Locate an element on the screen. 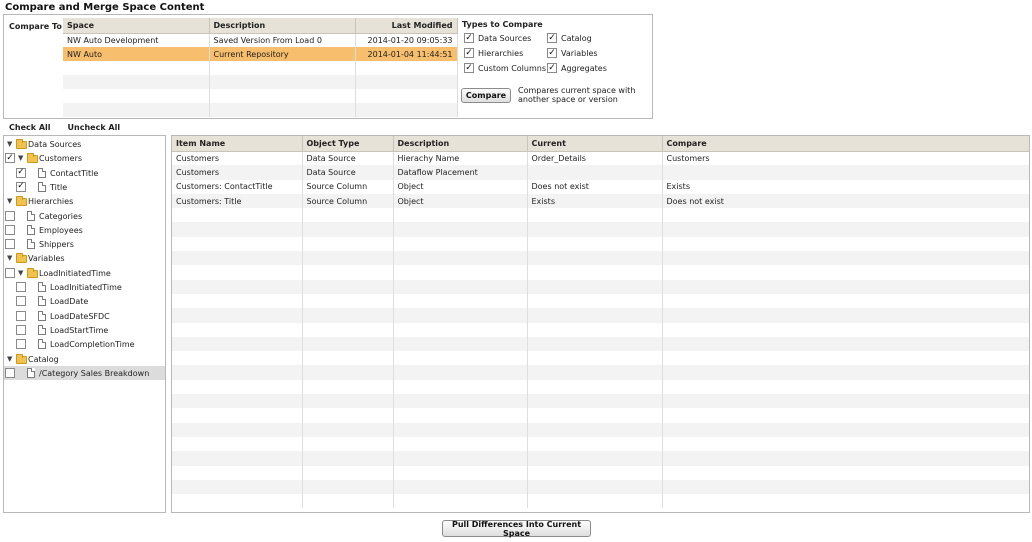 This screenshot has height=542, width=1032. pull-differences-button: Pull Differences Into Current Space is located at coordinates (516, 529).